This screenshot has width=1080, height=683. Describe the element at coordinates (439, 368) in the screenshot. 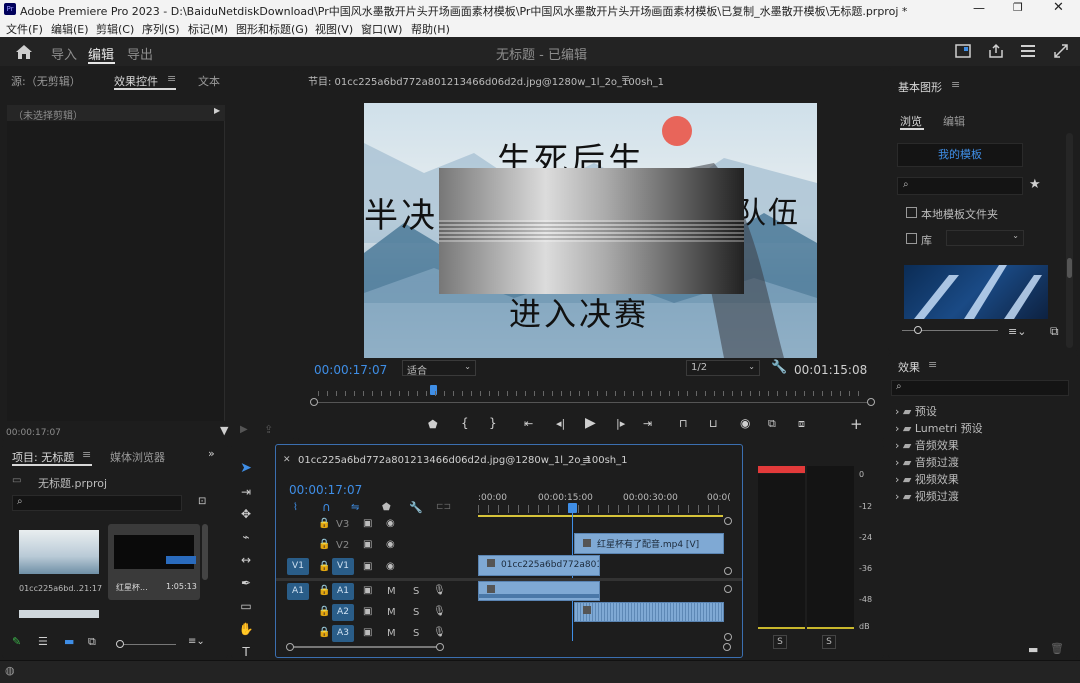

I see `fit-dropdown: 适合 ⌄` at that location.